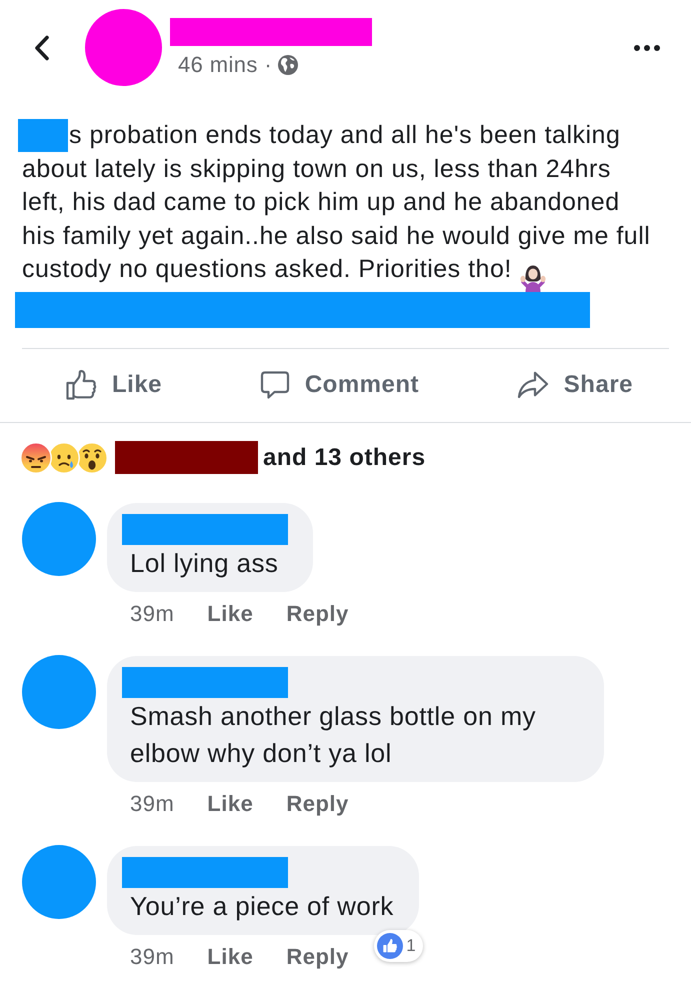 Image resolution: width=691 pixels, height=1000 pixels. I want to click on like-count: 1, so click(411, 946).